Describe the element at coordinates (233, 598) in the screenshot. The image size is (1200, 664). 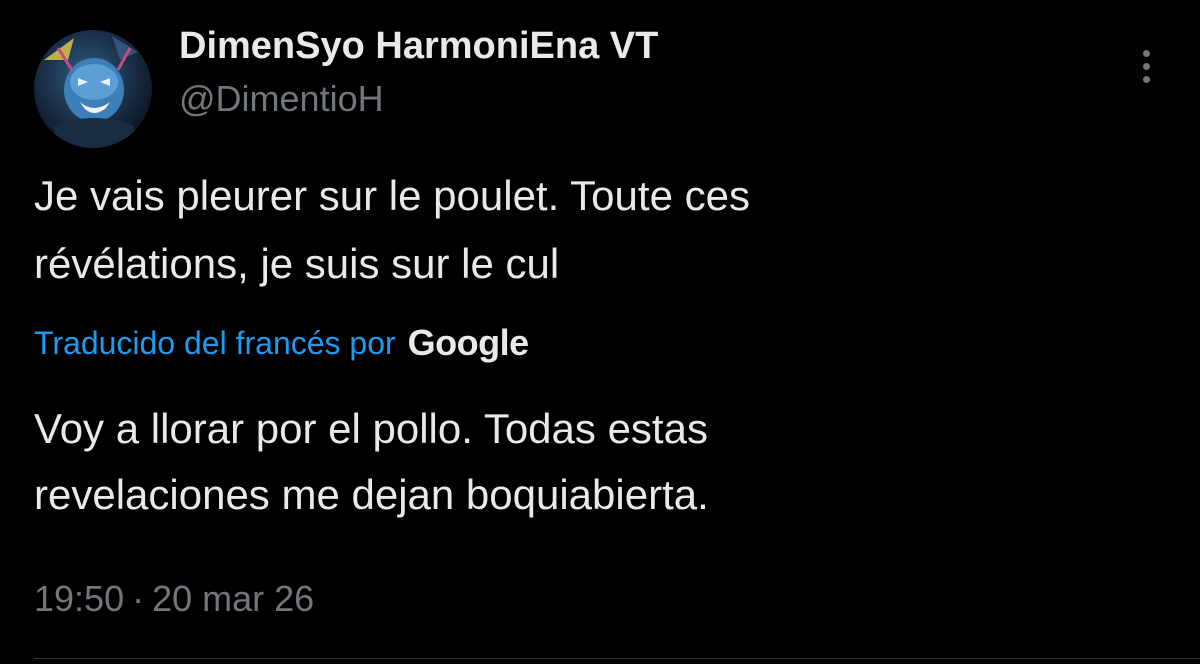
I see `tweet-date: 20 mar 26` at that location.